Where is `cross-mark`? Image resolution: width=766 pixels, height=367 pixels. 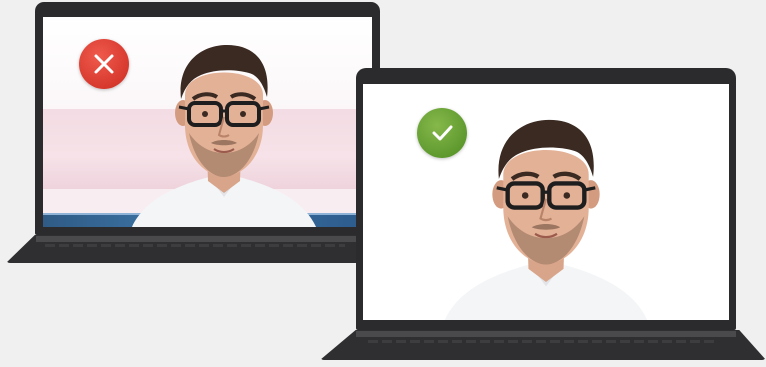
cross-mark is located at coordinates (104, 64).